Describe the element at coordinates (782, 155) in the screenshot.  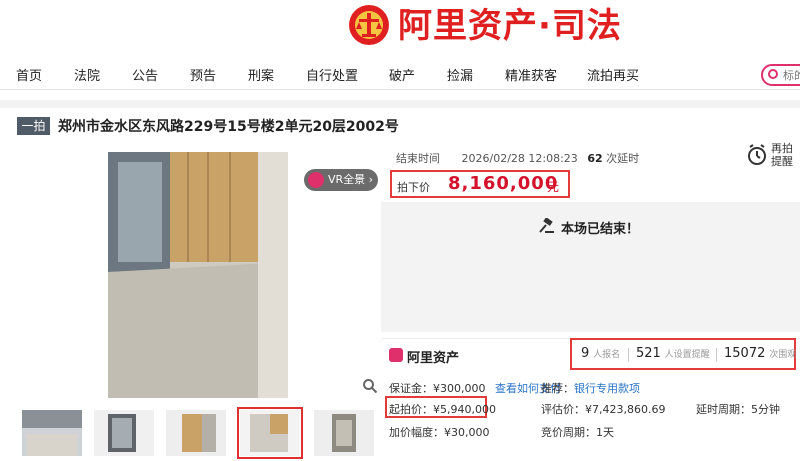
I see `remind-label: 再拍提醒` at that location.